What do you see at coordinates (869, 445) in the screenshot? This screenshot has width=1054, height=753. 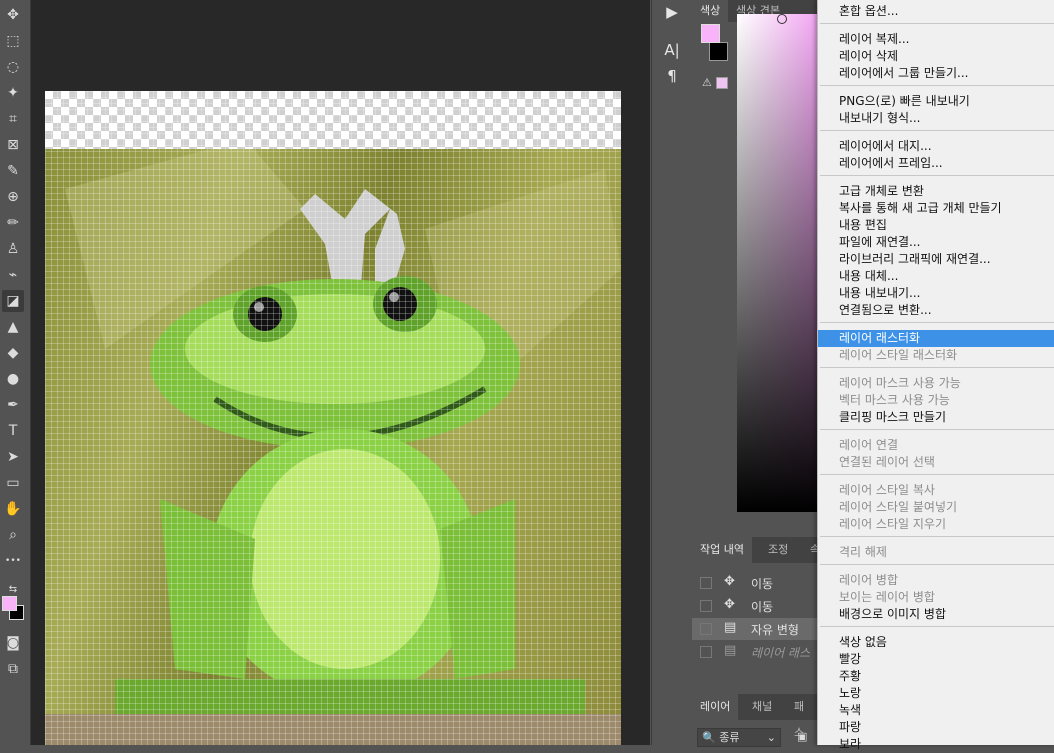 I see `menu-item-label: 레이어 연결` at bounding box center [869, 445].